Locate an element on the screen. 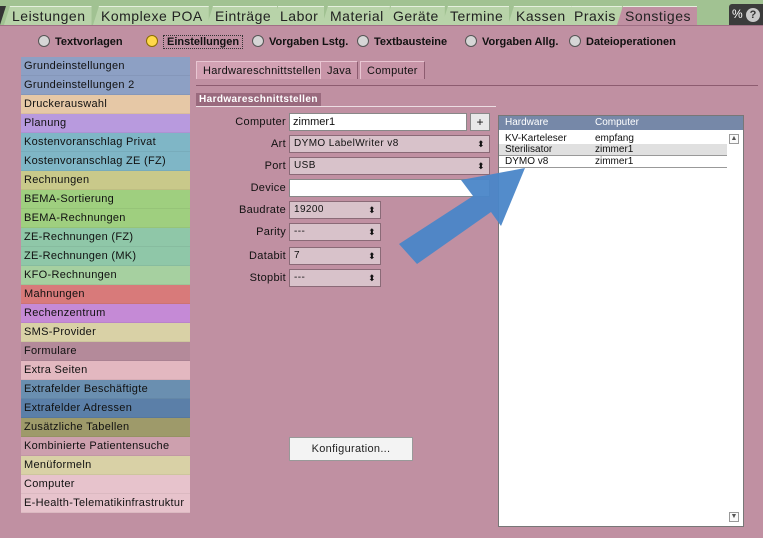 The image size is (763, 538). tab-sonstiges: Sonstiges is located at coordinates (657, 15).